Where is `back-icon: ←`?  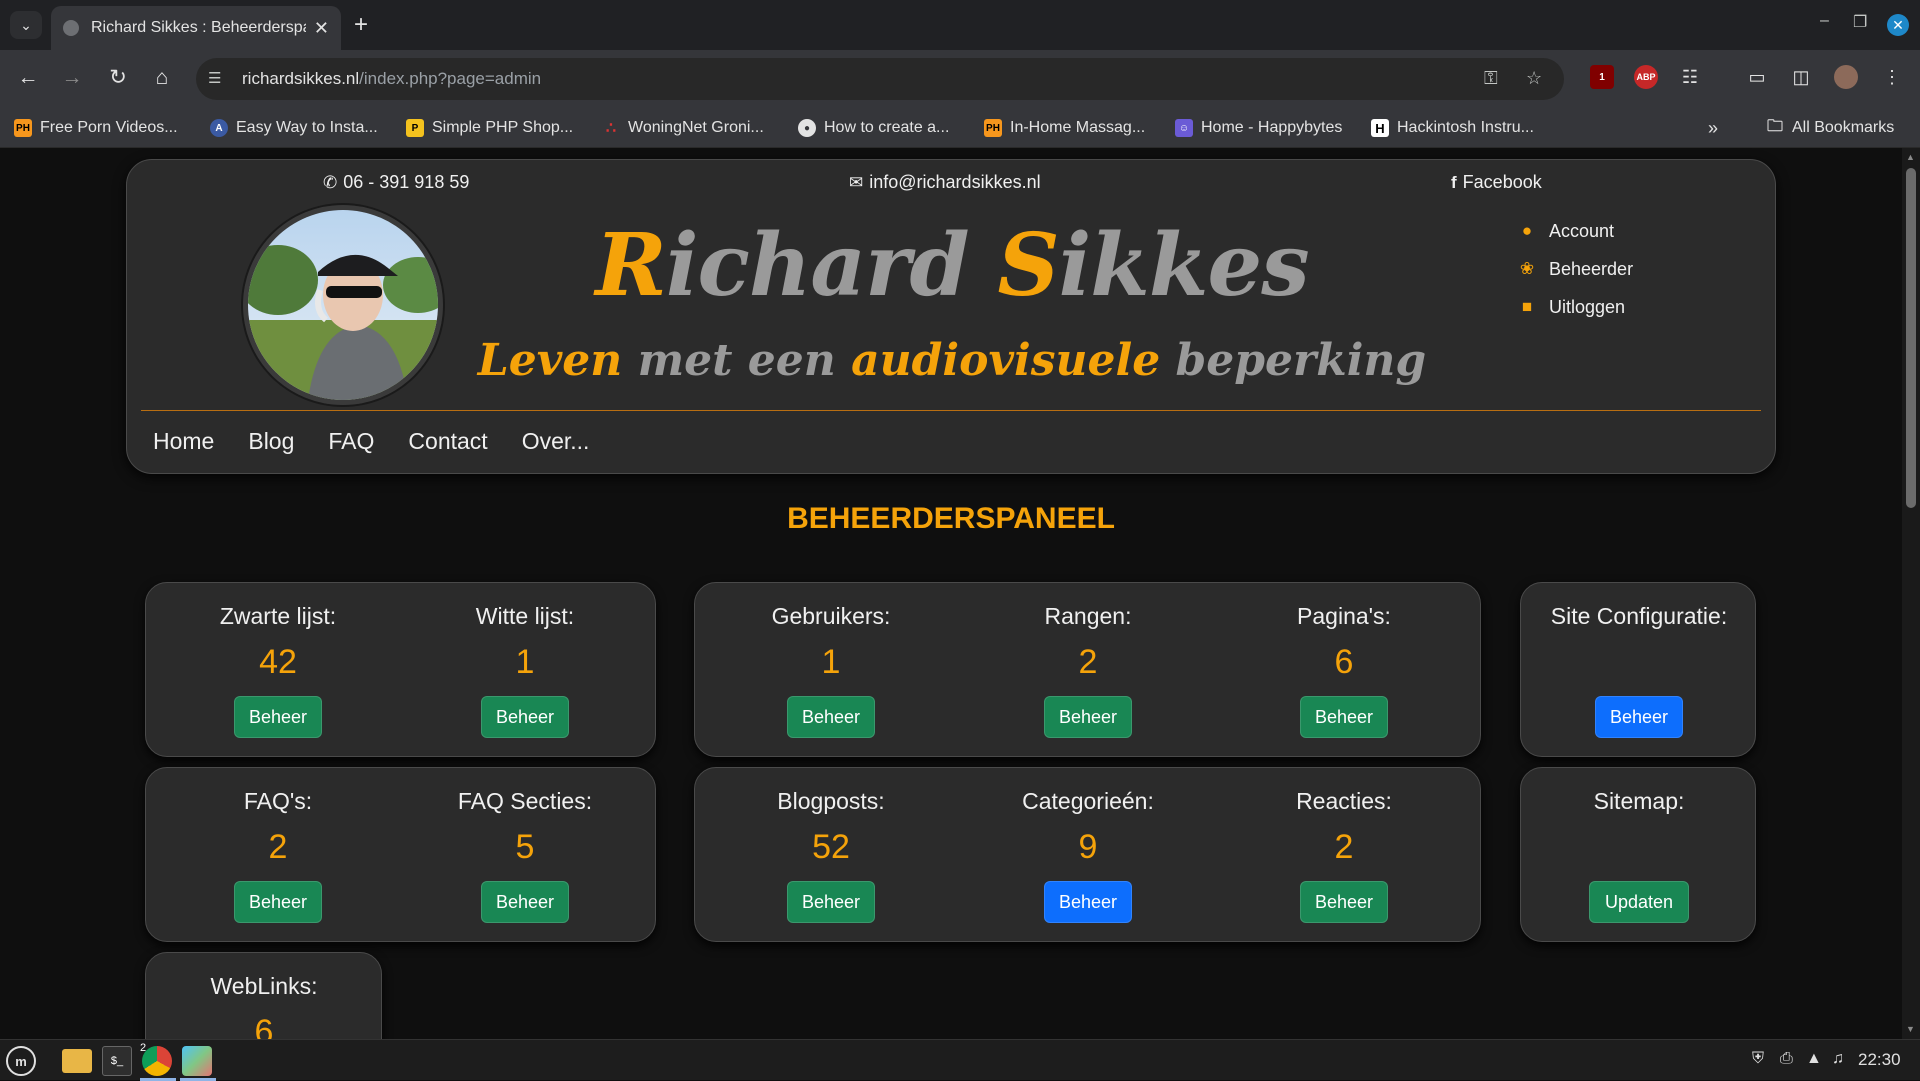
back-icon: ← is located at coordinates (28, 78).